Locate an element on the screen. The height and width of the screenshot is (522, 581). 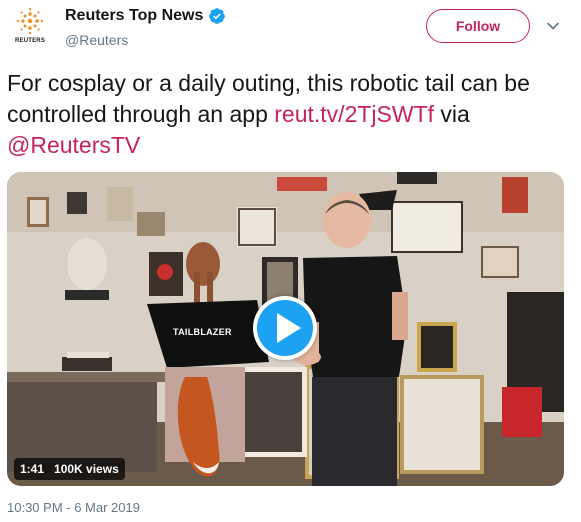
play-icon is located at coordinates (289, 328).